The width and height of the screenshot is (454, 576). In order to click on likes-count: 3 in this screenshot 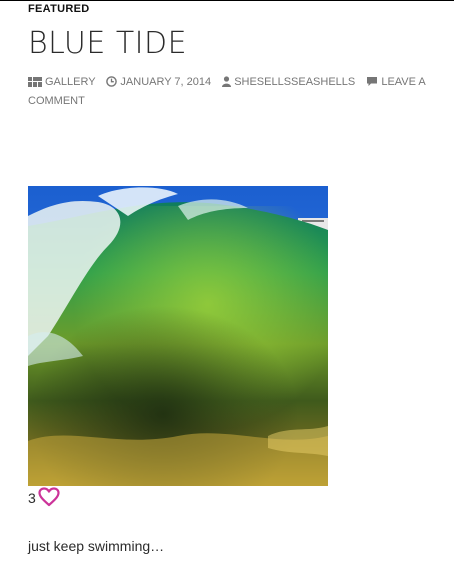, I will do `click(32, 498)`.